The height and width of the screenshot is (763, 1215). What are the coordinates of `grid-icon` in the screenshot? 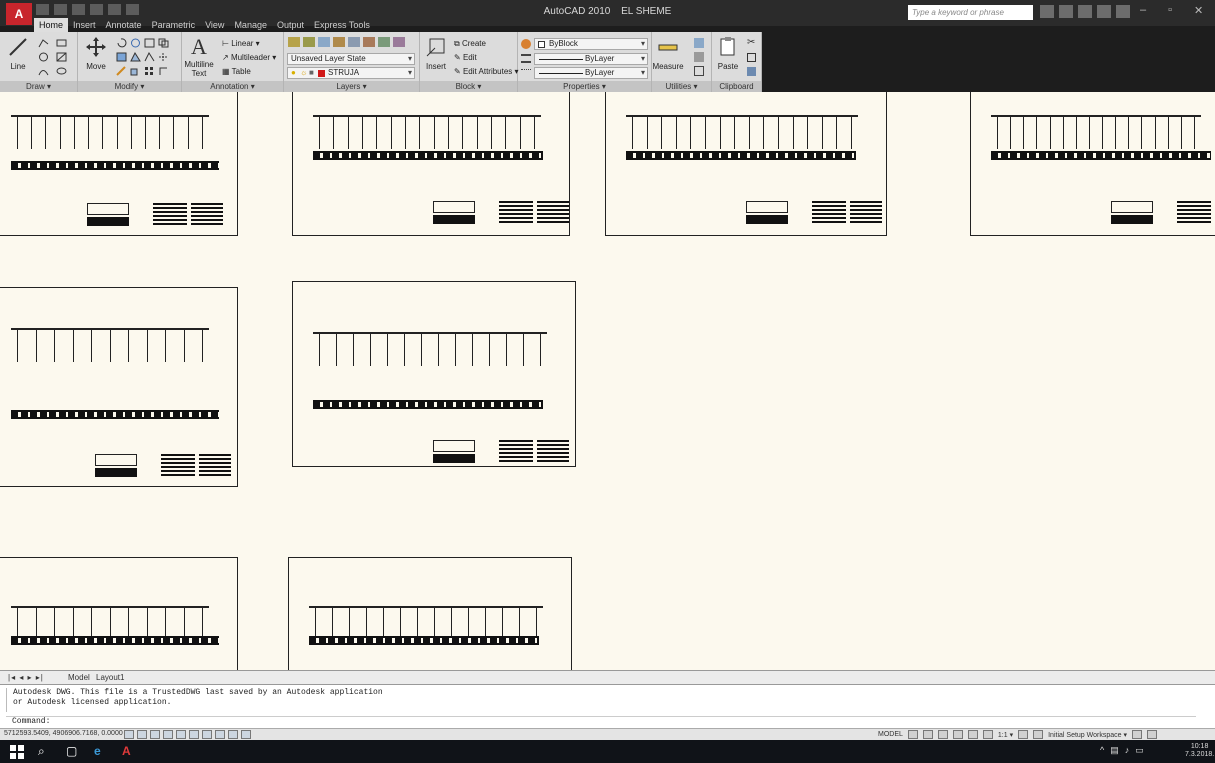 It's located at (142, 734).